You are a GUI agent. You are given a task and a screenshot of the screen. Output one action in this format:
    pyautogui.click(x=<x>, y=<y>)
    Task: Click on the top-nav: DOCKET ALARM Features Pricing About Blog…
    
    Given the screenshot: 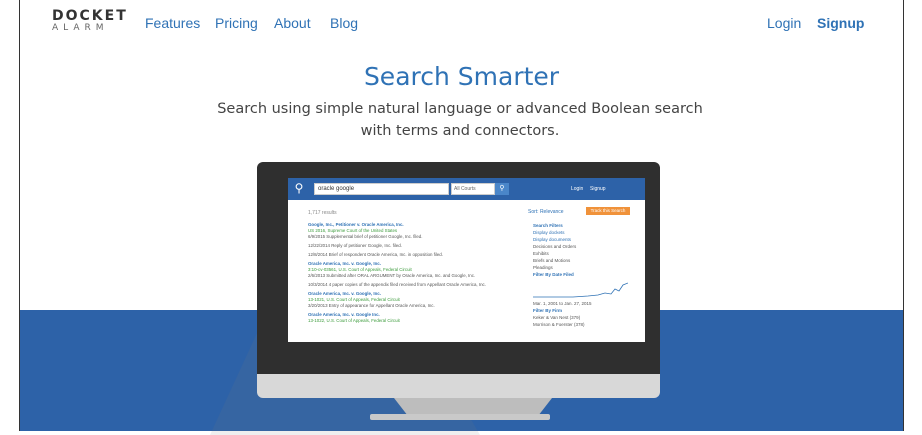 What is the action you would take?
    pyautogui.click(x=461, y=22)
    